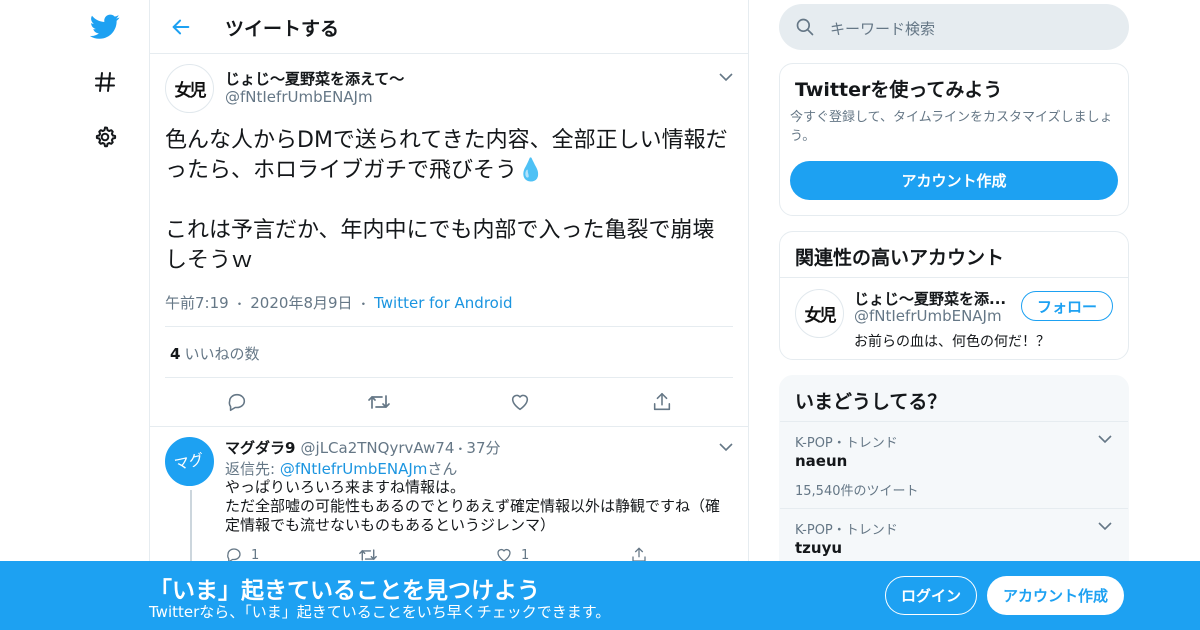  What do you see at coordinates (181, 27) in the screenshot?
I see `back-arrow-icon` at bounding box center [181, 27].